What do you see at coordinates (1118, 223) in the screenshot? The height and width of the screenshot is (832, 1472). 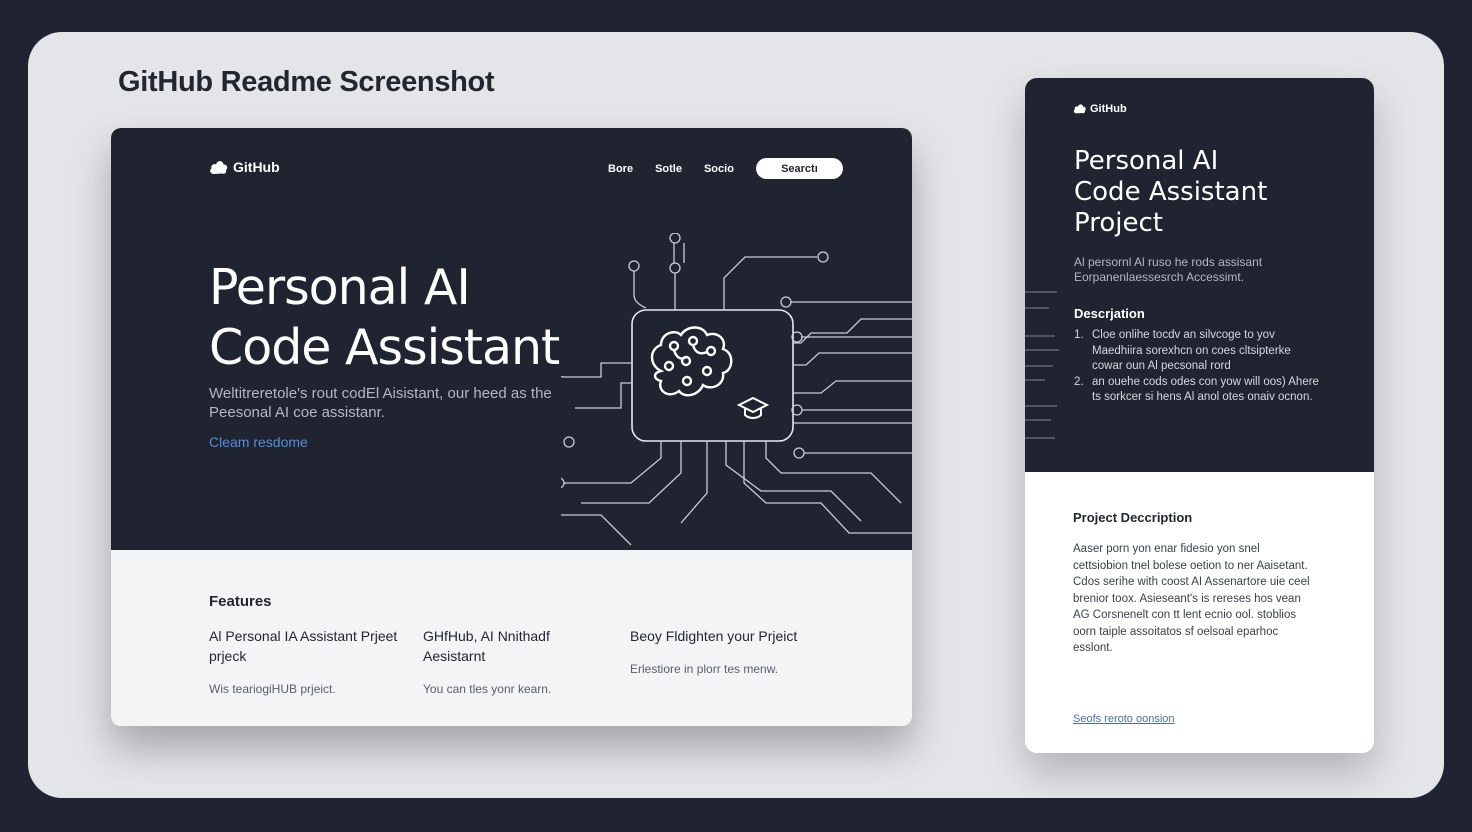 I see `mobile-title-line-3: Project` at bounding box center [1118, 223].